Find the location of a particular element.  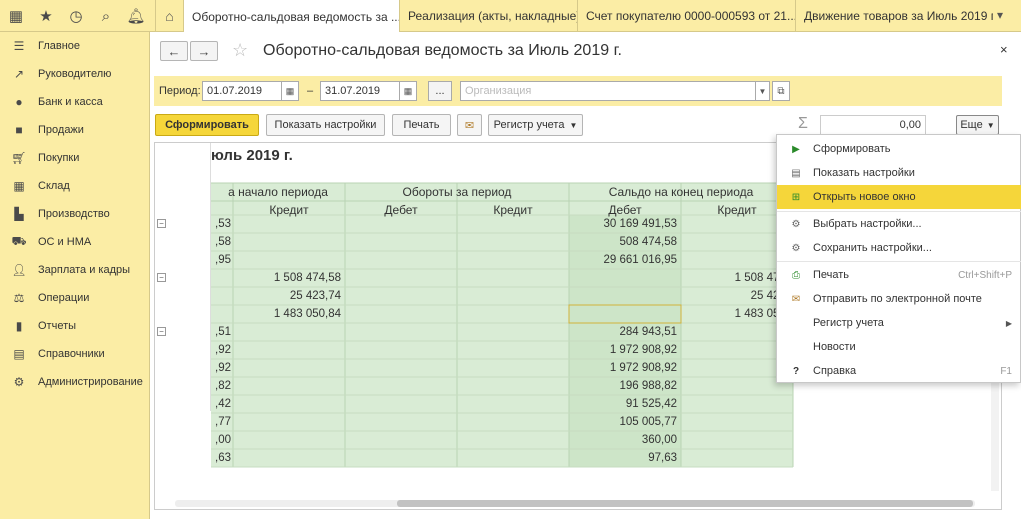

show-settings-button: Показать настройки is located at coordinates (325, 125).